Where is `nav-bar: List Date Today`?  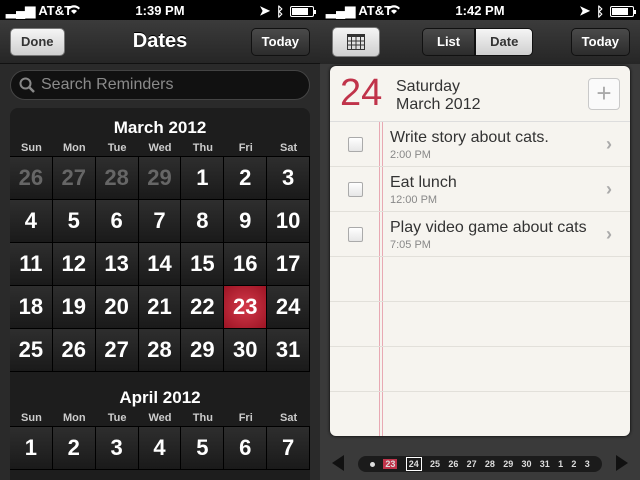 nav-bar: List Date Today is located at coordinates (480, 42).